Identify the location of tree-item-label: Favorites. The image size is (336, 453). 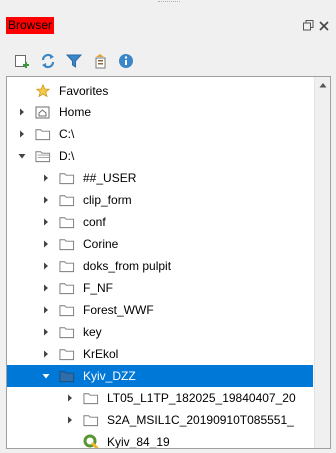
(84, 91).